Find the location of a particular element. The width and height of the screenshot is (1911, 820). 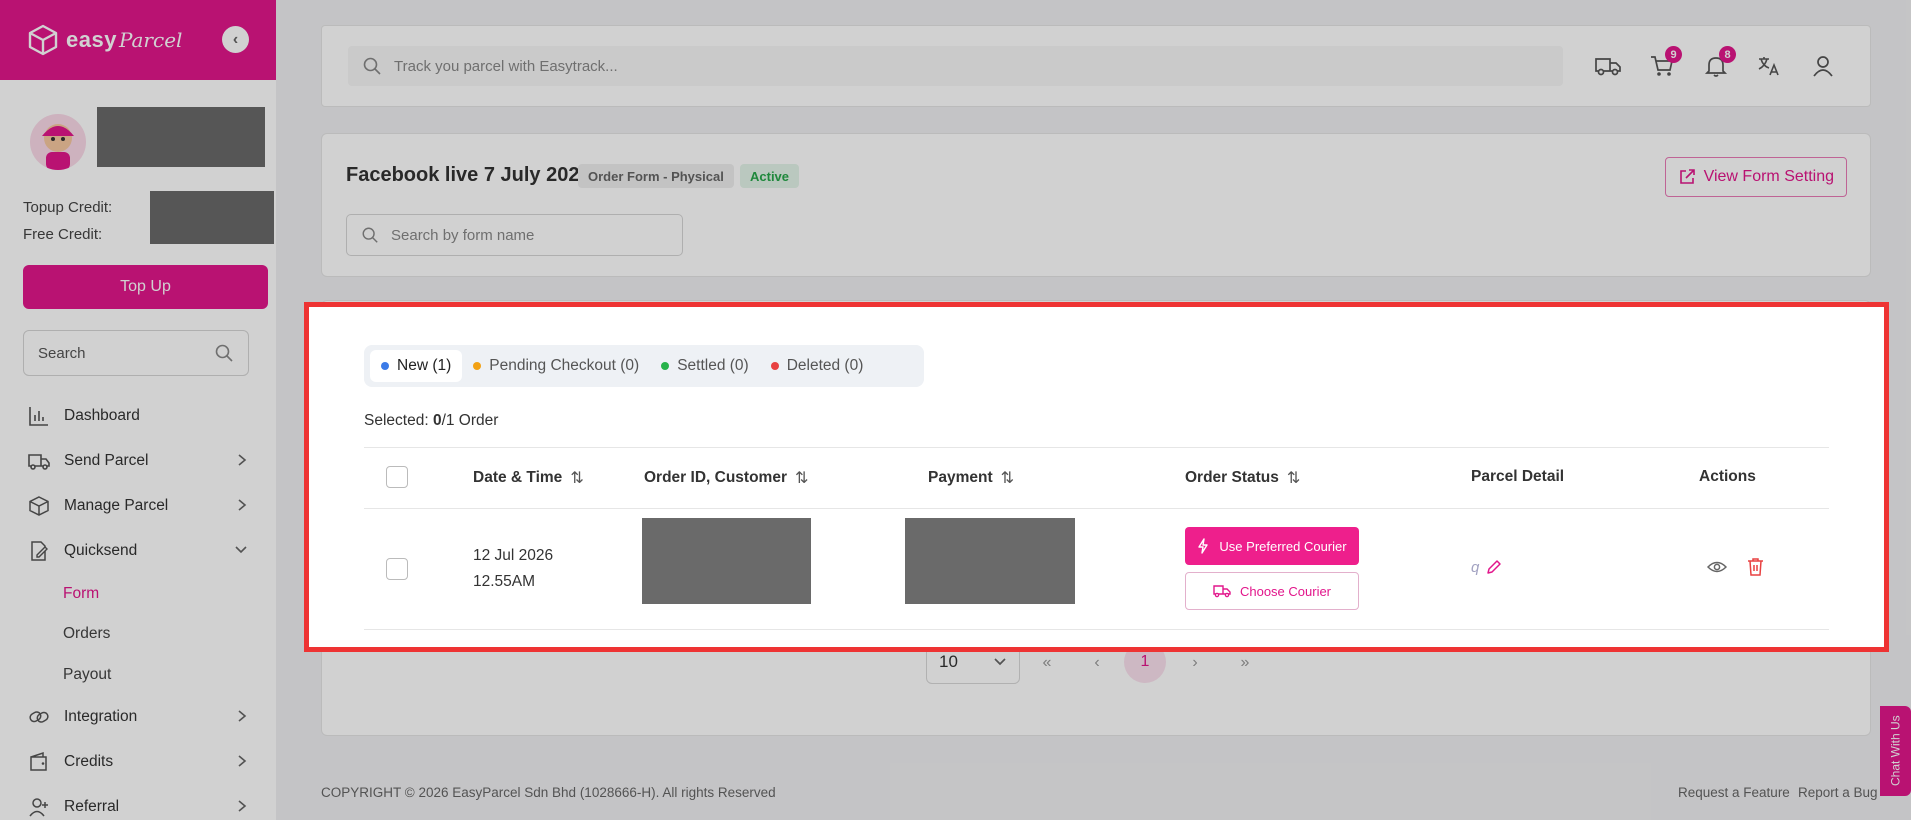

first-page-button: « is located at coordinates (1047, 663).